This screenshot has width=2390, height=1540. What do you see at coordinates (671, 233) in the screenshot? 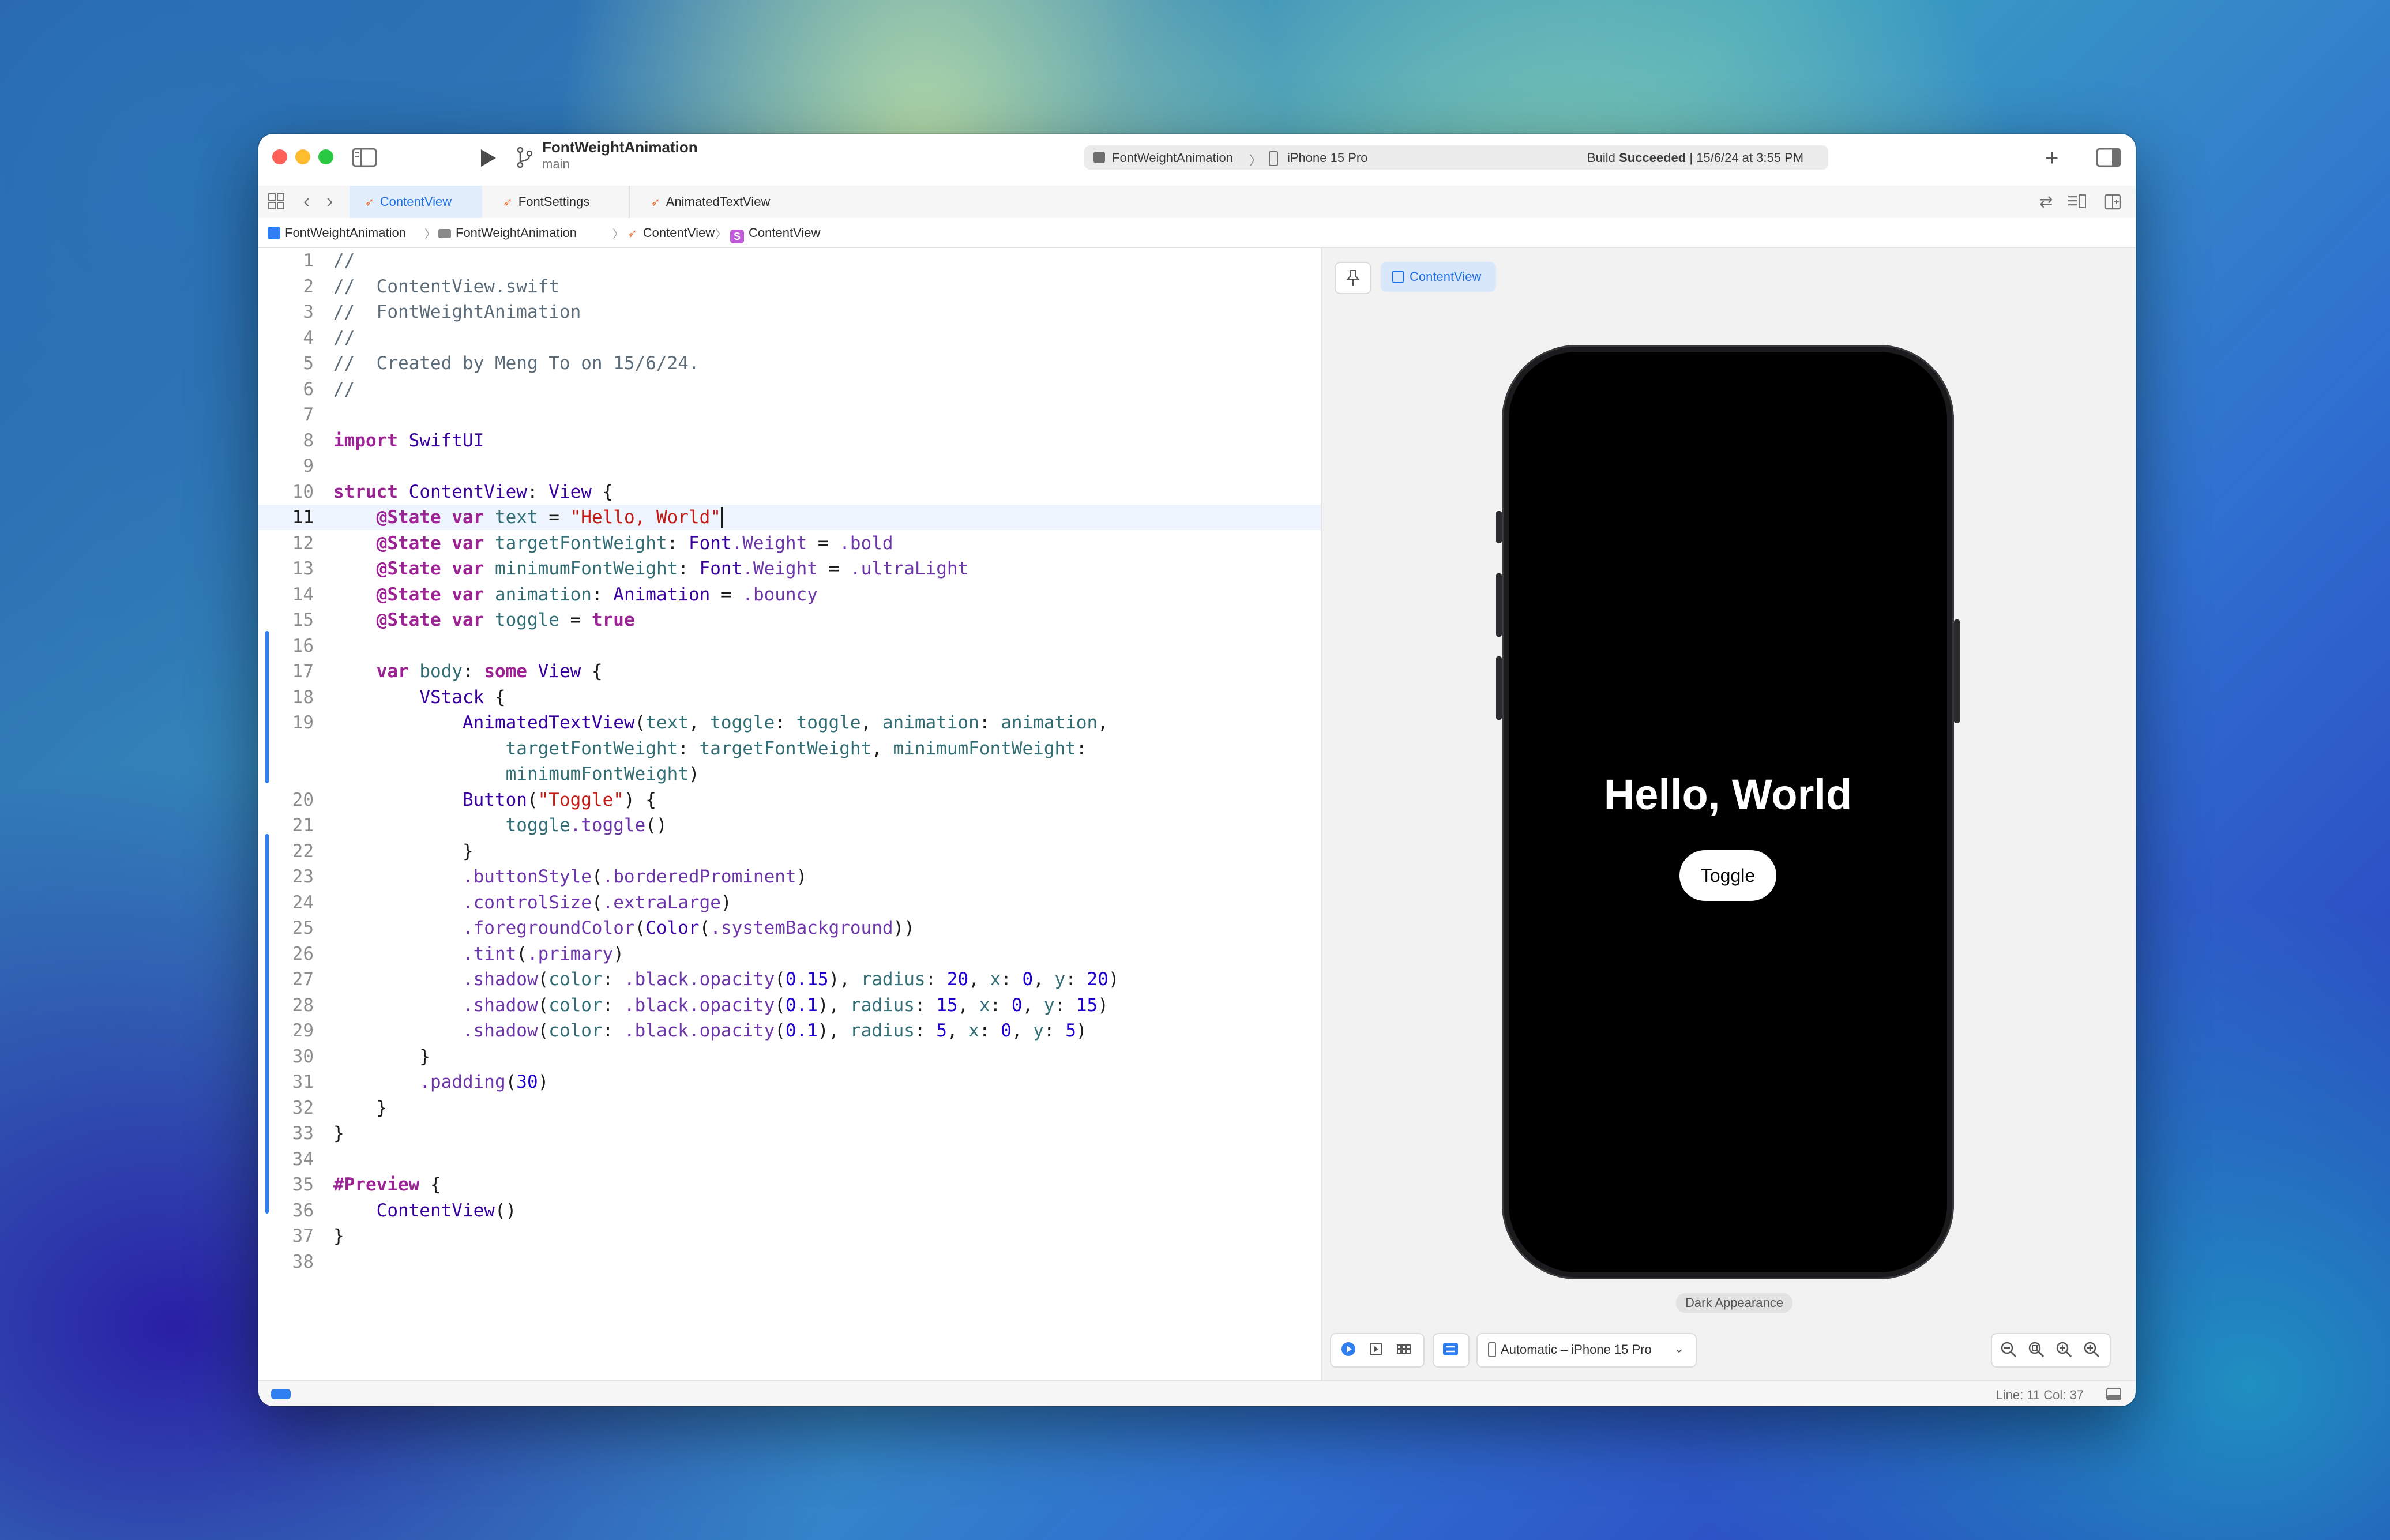
I see `breadcrumb-file: ➶ ContentView` at bounding box center [671, 233].